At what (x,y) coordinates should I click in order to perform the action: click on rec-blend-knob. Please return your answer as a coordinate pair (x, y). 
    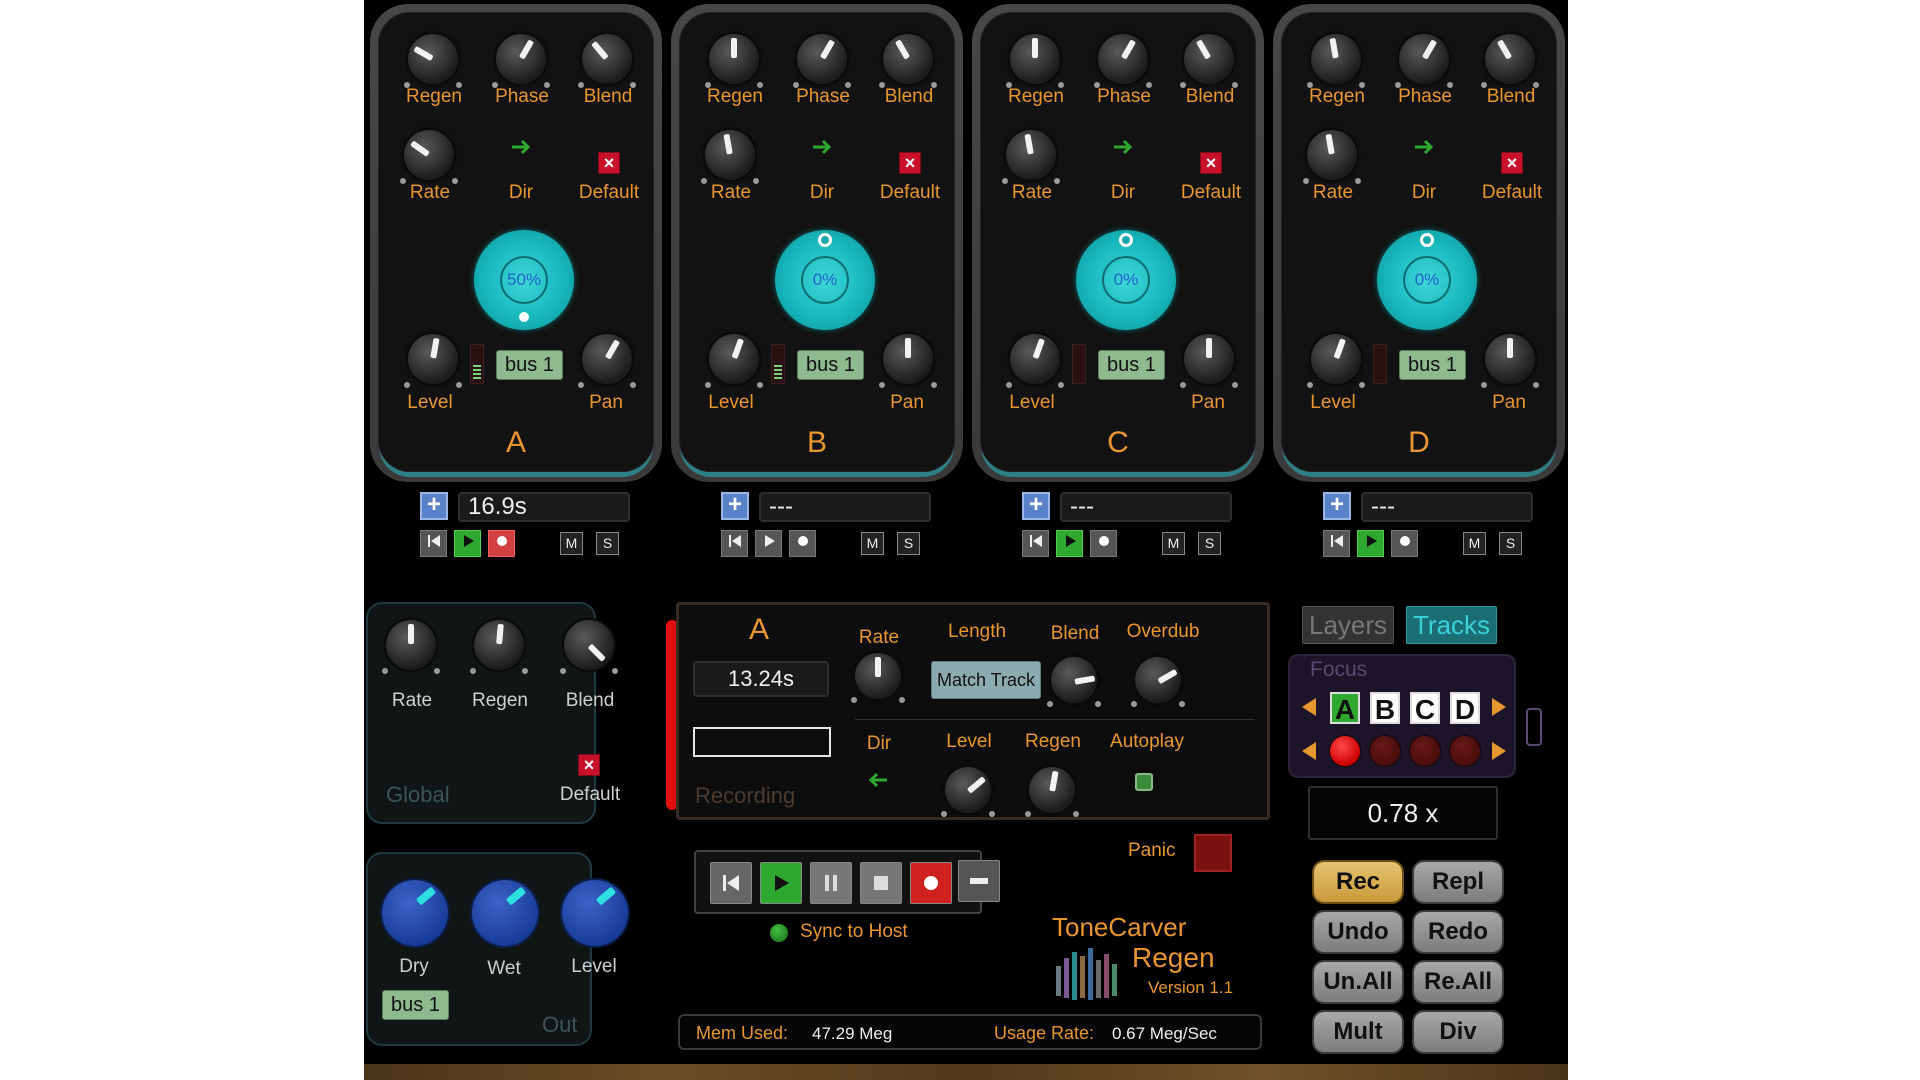
    Looking at the image, I should click on (1074, 682).